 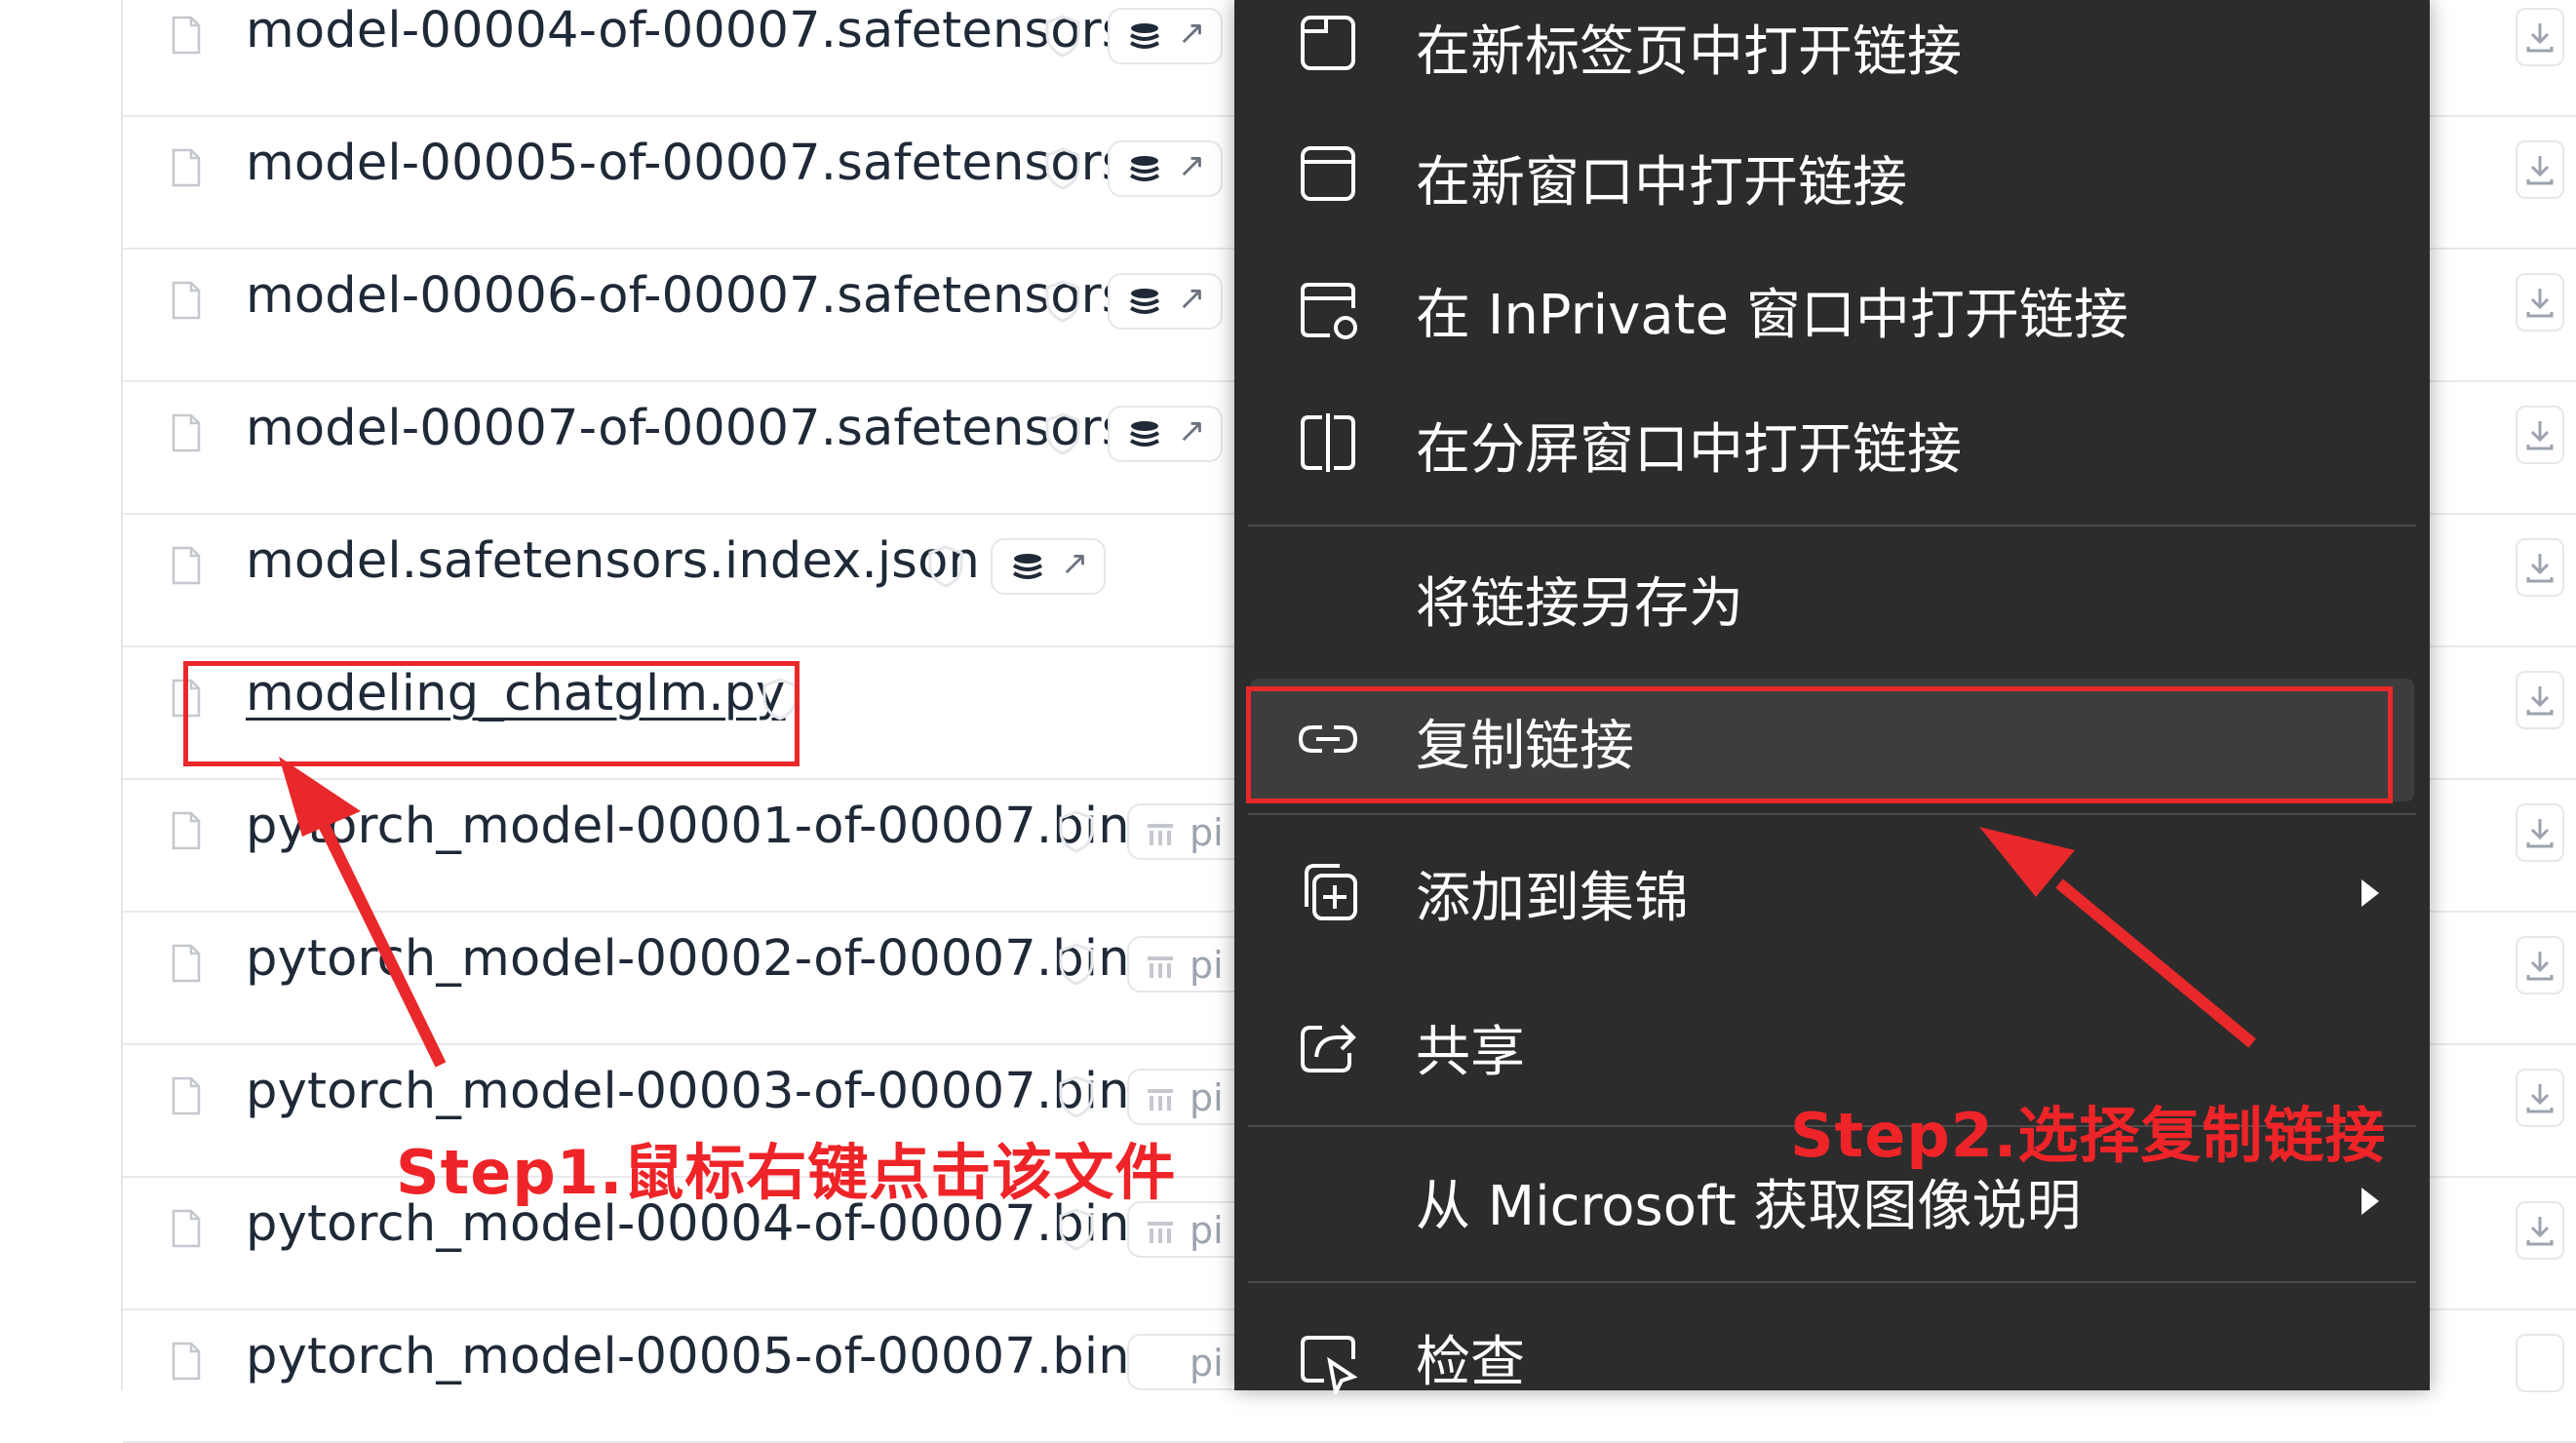 What do you see at coordinates (688, 1356) in the screenshot?
I see `file-name: pytorch_model-00005-of-00007.bin` at bounding box center [688, 1356].